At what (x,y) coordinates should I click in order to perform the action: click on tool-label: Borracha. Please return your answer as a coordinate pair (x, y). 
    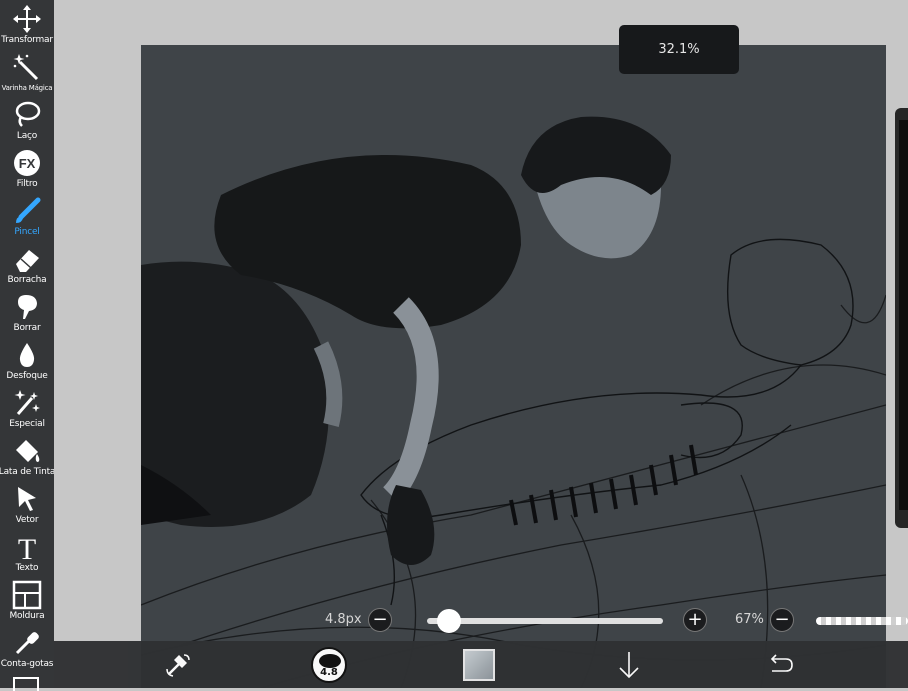
    Looking at the image, I should click on (27, 280).